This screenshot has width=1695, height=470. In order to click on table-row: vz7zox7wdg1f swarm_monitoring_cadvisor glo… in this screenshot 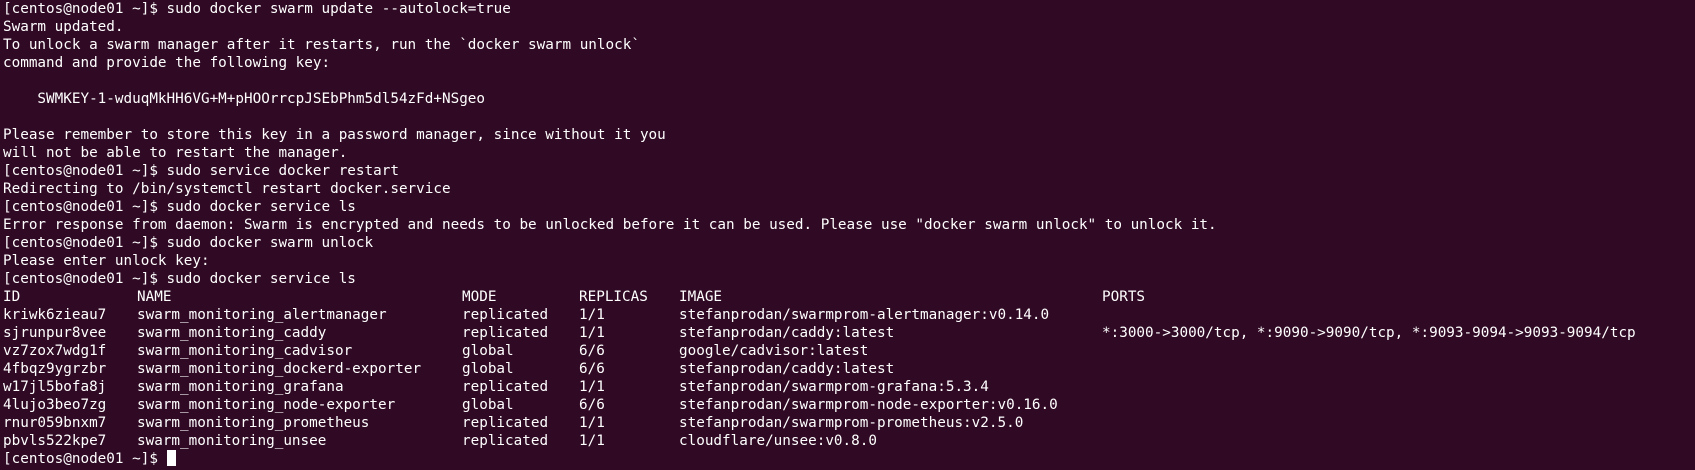, I will do `click(849, 351)`.